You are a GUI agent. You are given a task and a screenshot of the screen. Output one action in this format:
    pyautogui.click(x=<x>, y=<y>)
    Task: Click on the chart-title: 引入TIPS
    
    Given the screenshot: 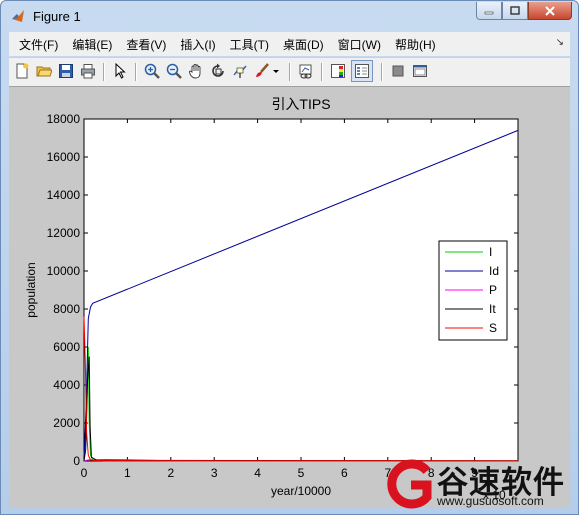 What is the action you would take?
    pyautogui.click(x=300, y=104)
    